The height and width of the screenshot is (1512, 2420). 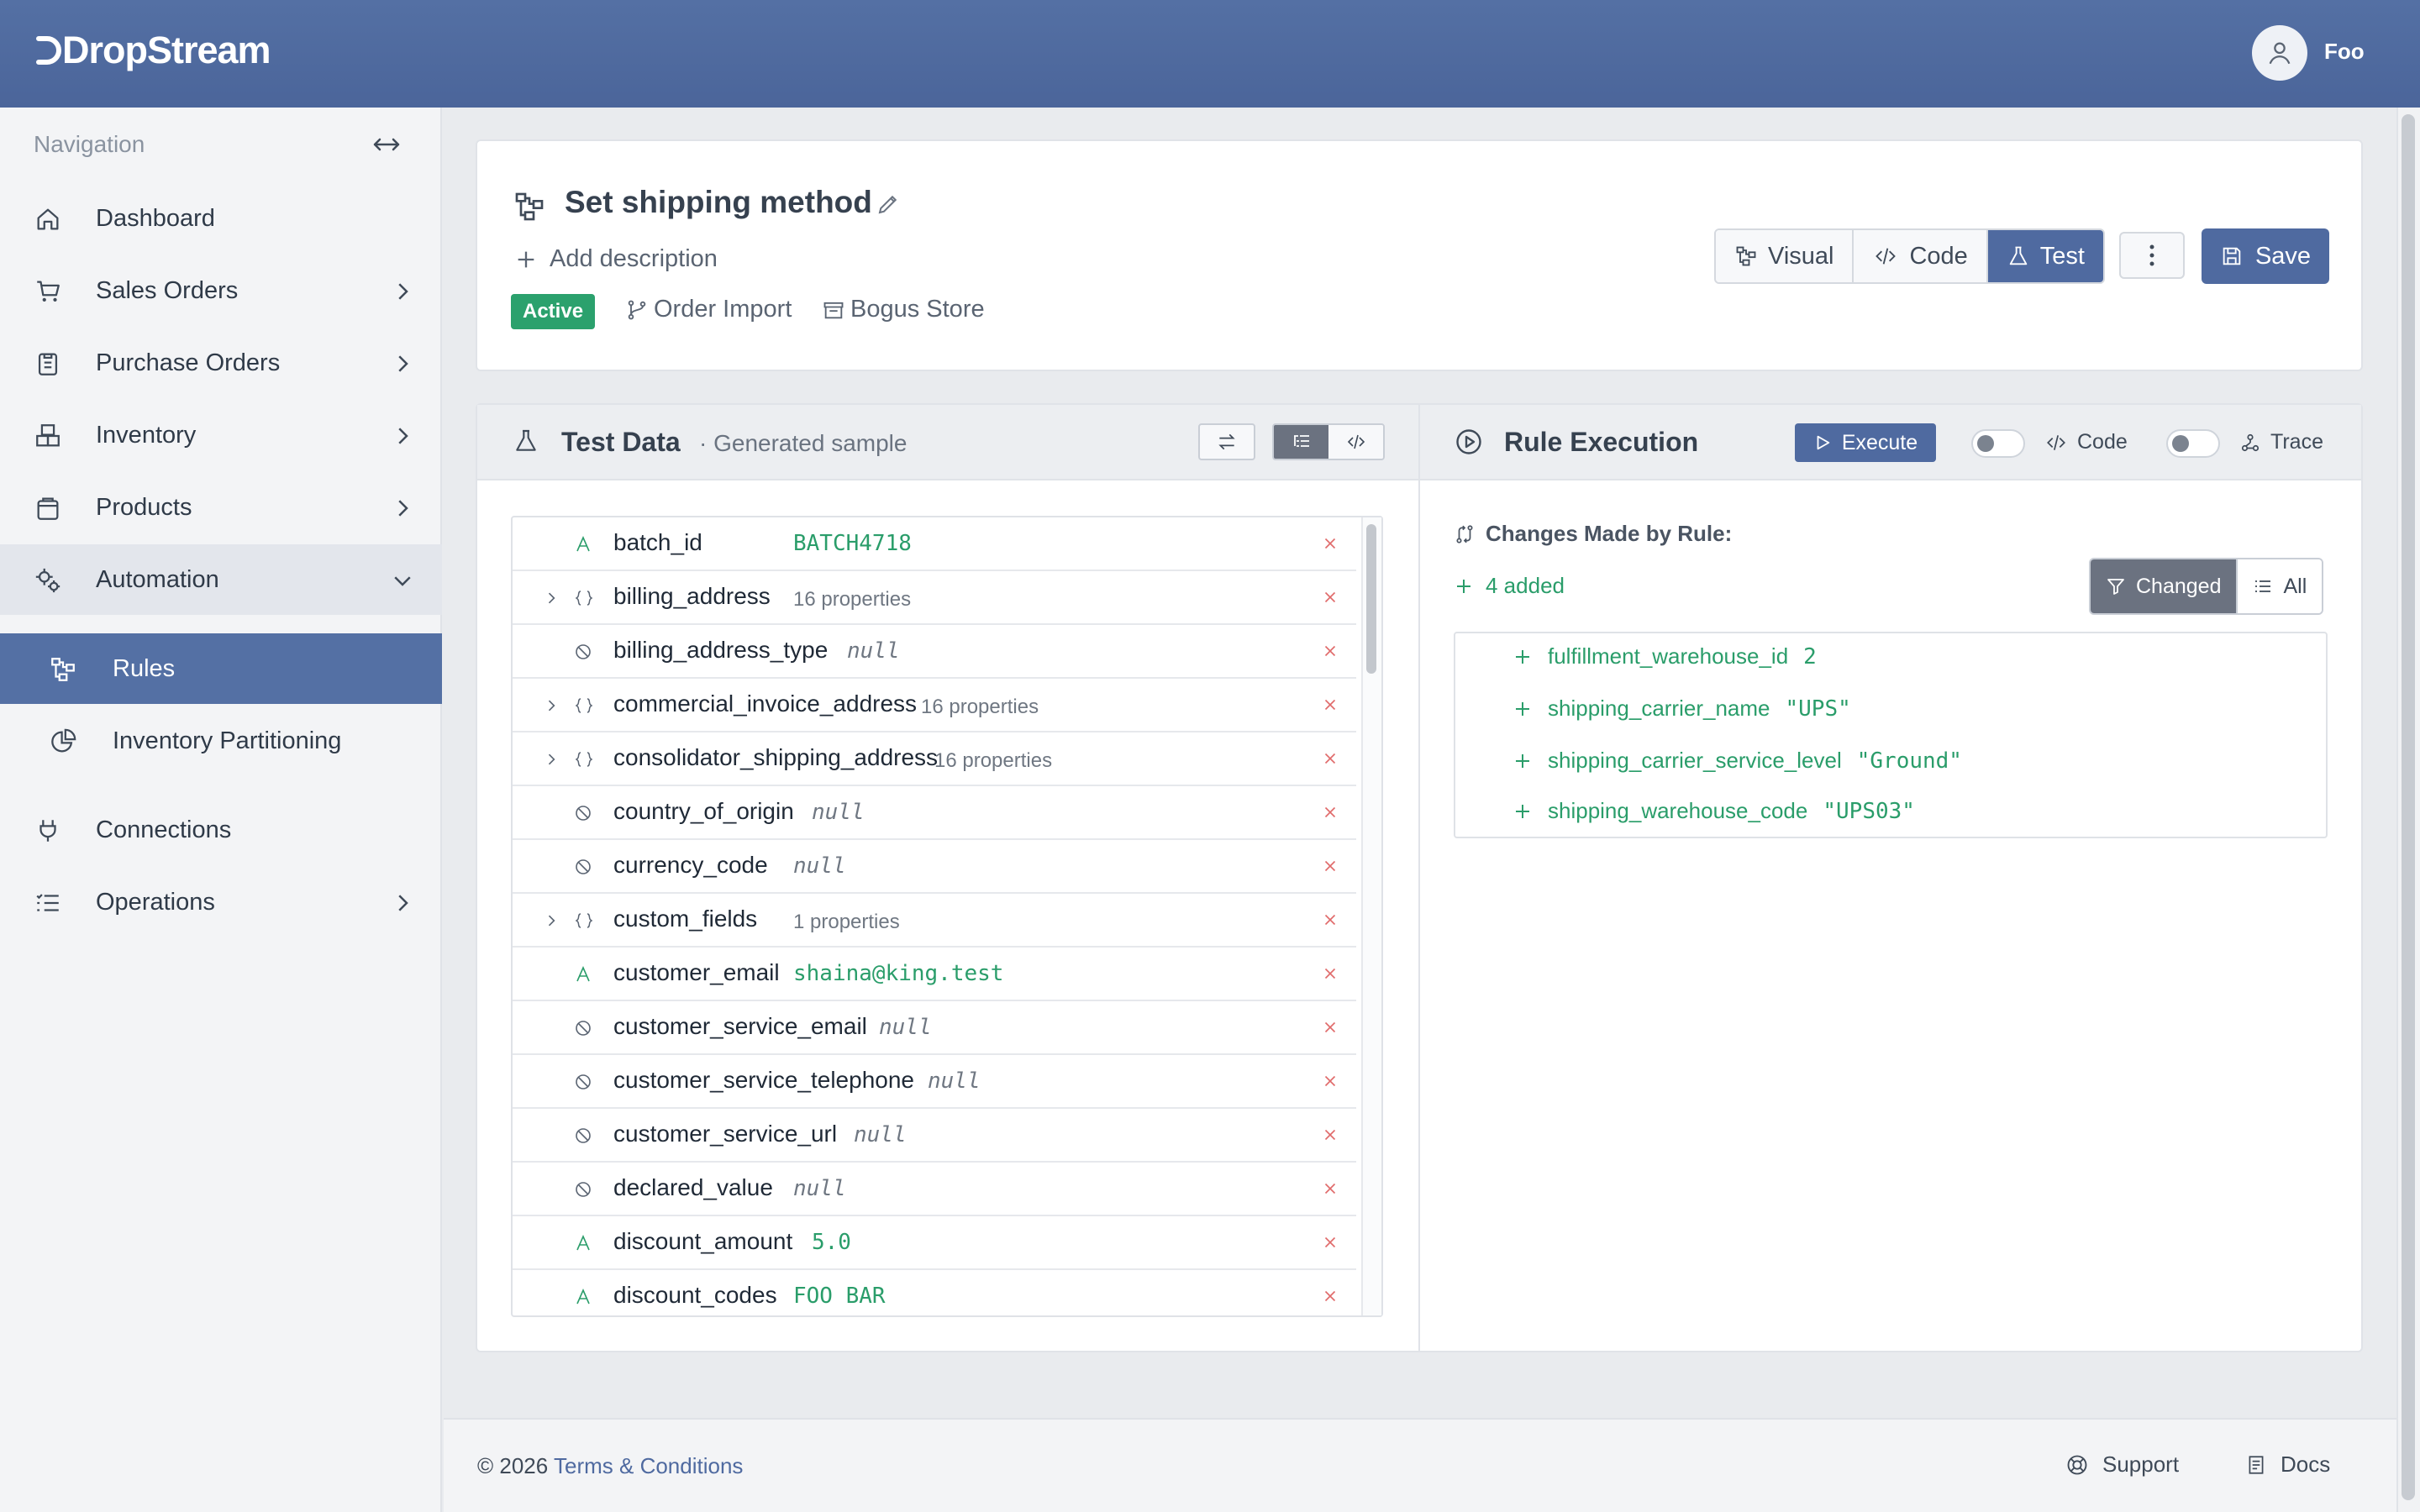 I want to click on filter-all-button: All, so click(x=2279, y=586).